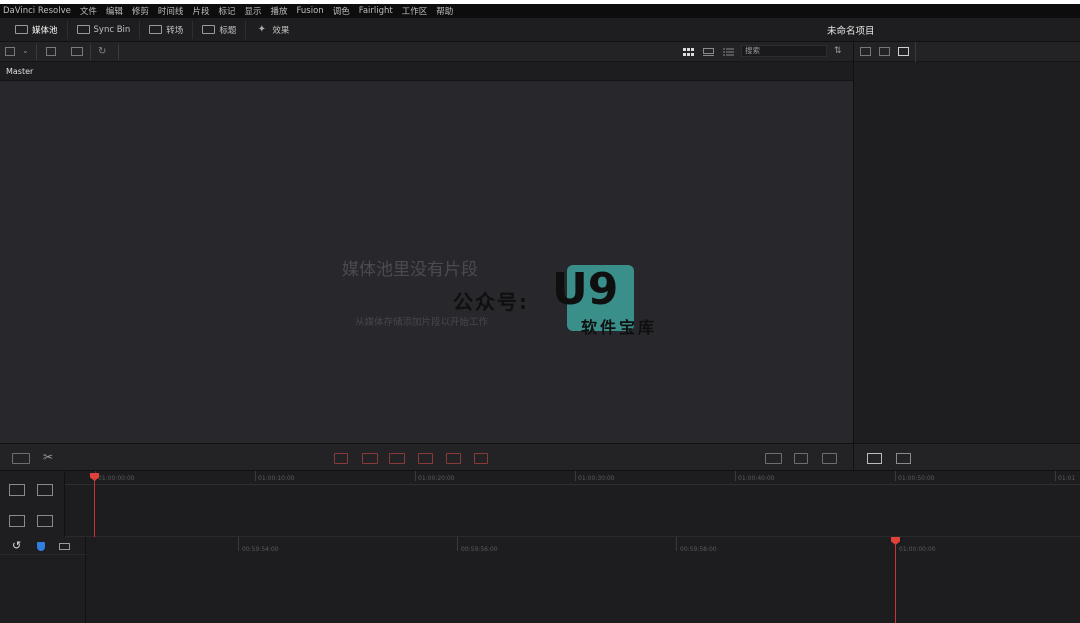  What do you see at coordinates (426, 52) in the screenshot?
I see `media-pool-subbar: ⌄ ↻` at bounding box center [426, 52].